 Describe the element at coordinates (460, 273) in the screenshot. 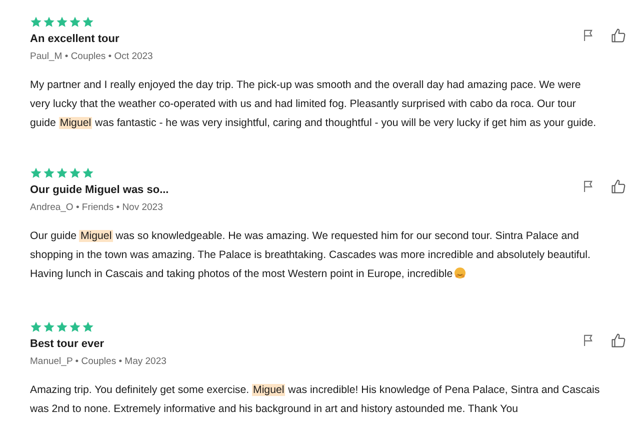

I see `emoji-icon` at that location.